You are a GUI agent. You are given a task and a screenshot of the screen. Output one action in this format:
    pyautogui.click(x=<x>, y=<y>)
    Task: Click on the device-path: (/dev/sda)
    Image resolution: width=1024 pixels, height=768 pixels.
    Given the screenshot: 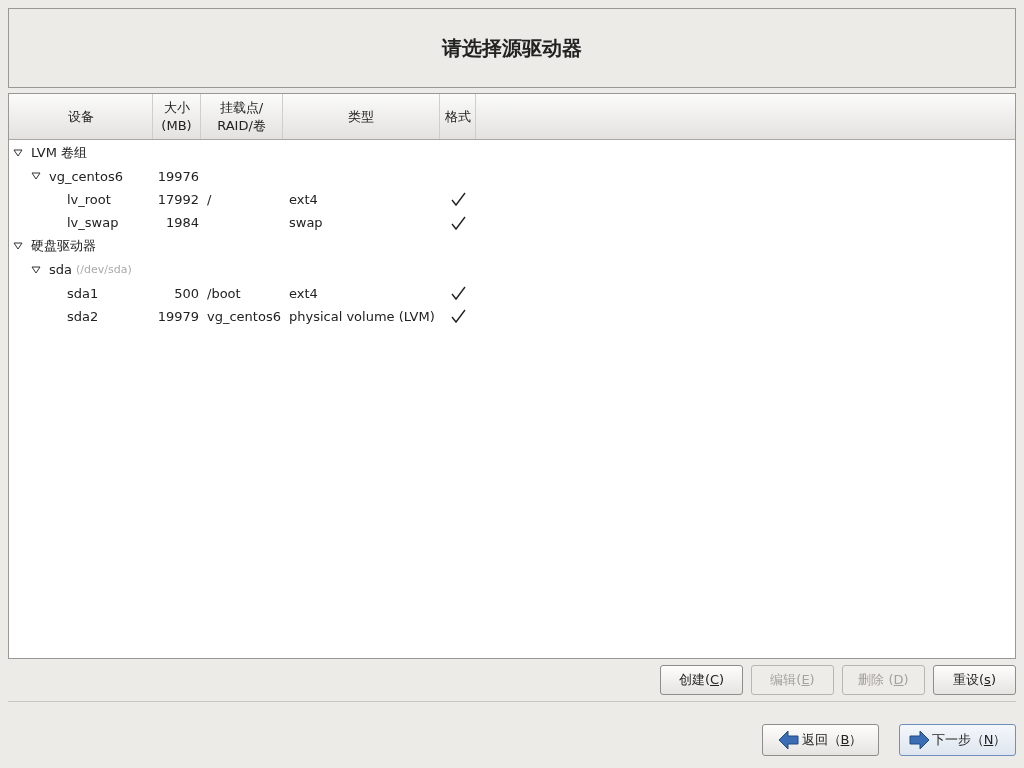 What is the action you would take?
    pyautogui.click(x=104, y=270)
    